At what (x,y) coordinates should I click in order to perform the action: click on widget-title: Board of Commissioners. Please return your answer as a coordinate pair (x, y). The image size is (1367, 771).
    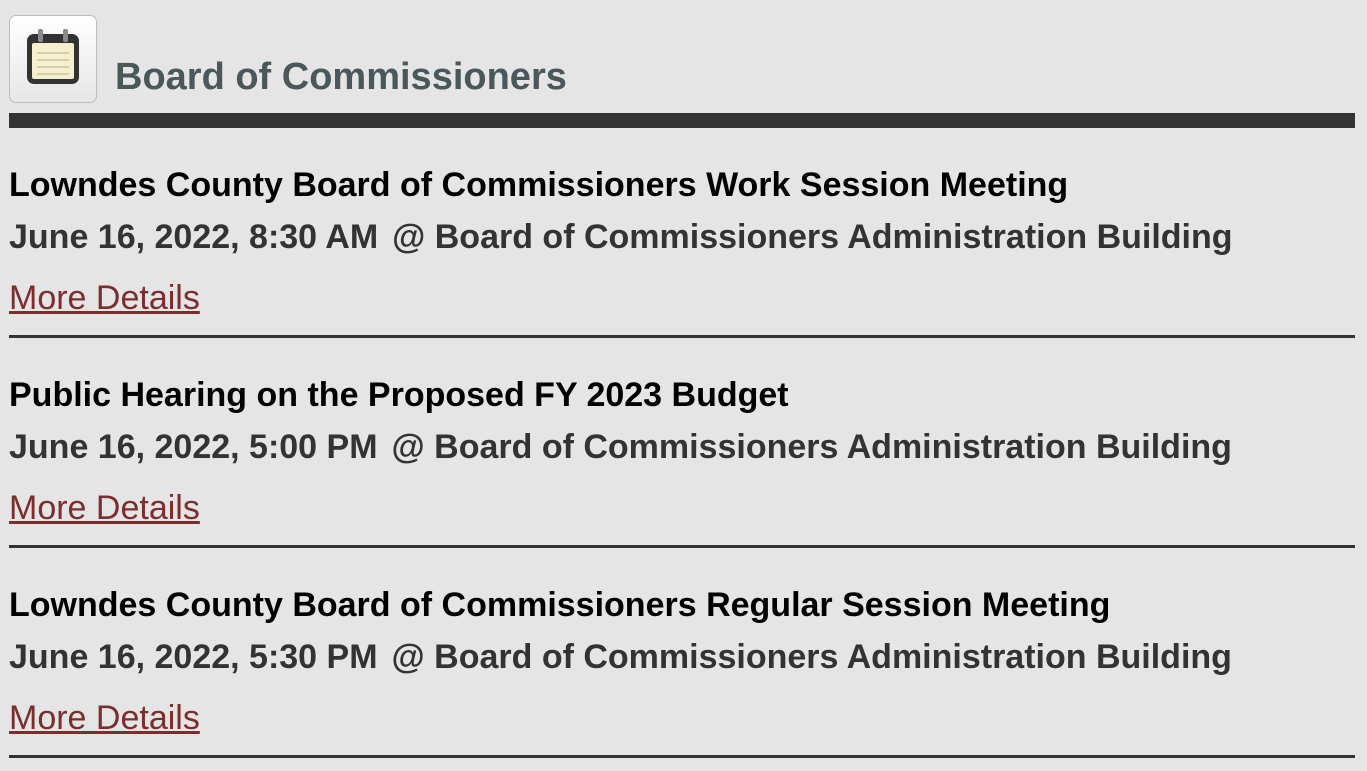
    Looking at the image, I should click on (341, 77).